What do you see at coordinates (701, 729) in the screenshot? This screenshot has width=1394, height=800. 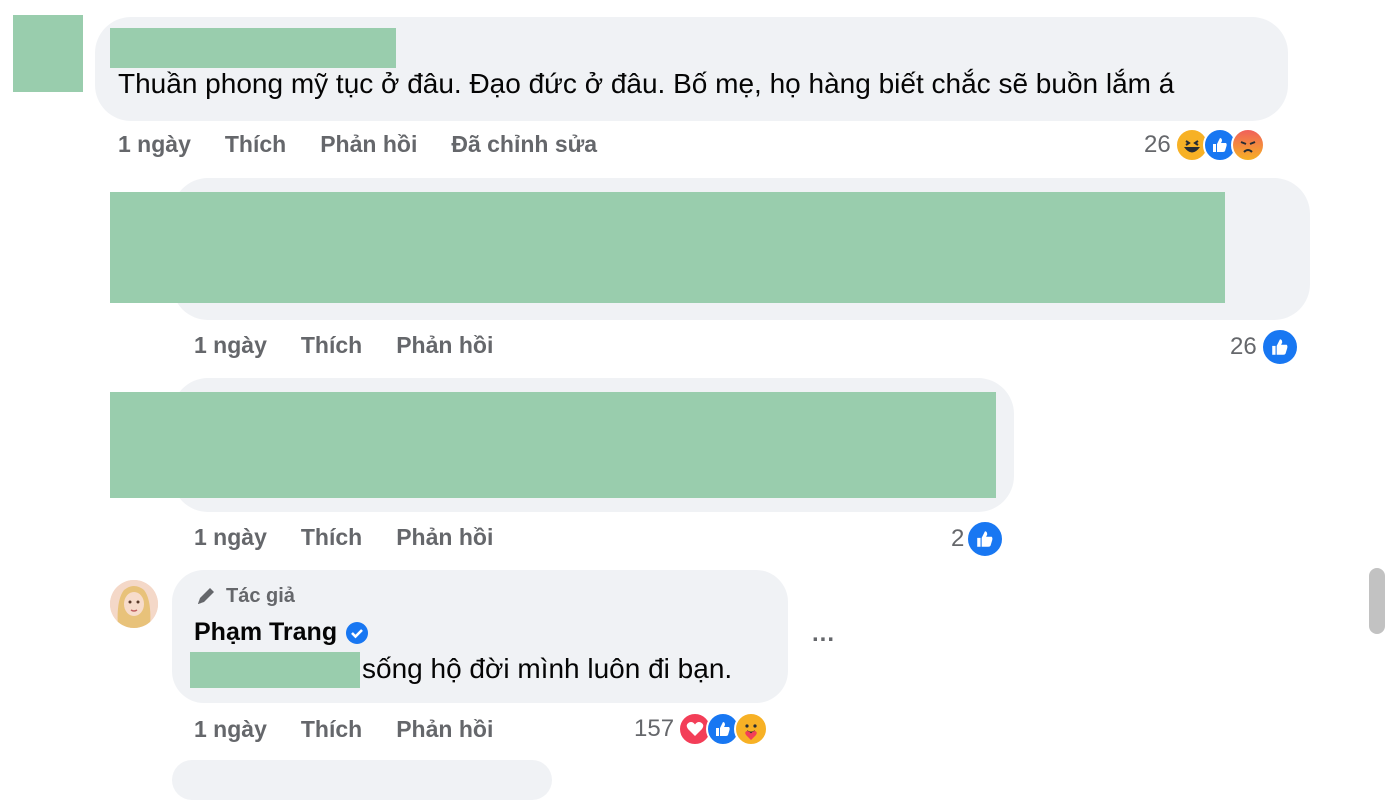 I see `reaction-summary: 157` at bounding box center [701, 729].